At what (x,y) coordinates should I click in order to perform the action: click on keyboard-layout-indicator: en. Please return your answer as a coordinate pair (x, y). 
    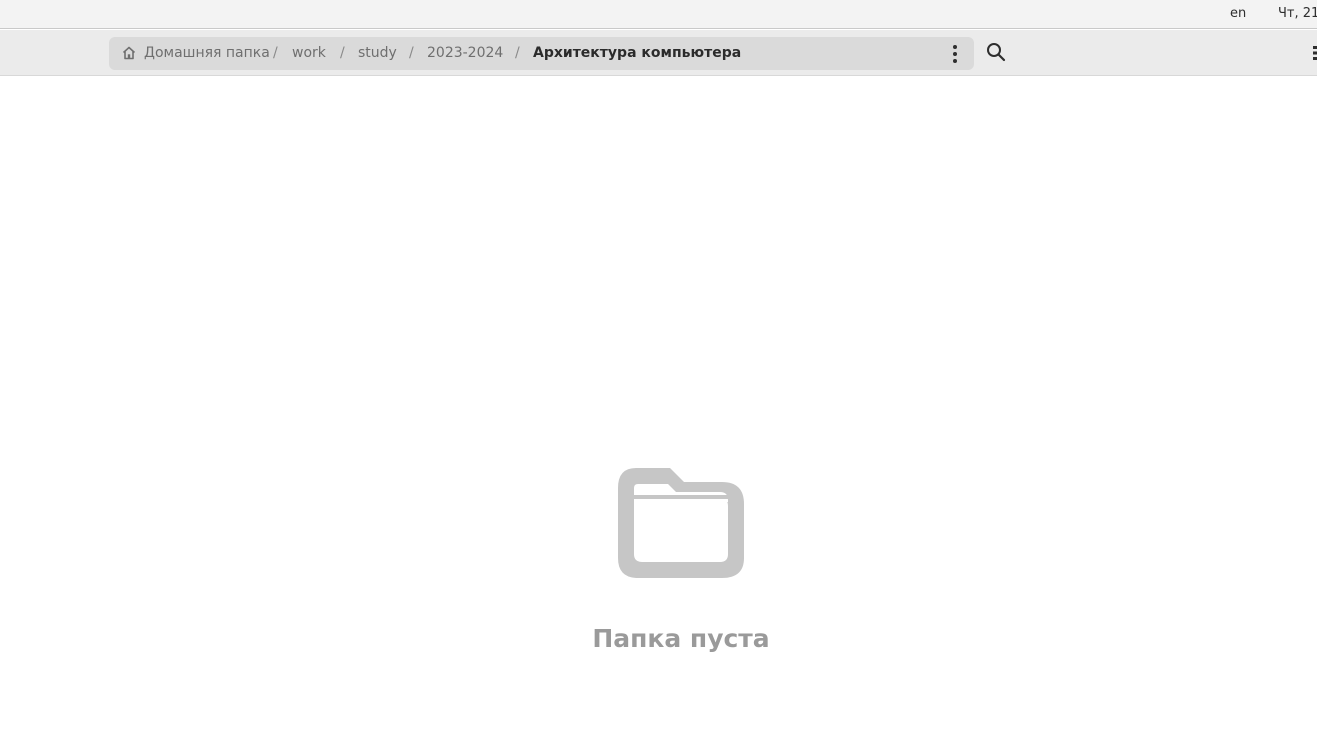
    Looking at the image, I should click on (1238, 13).